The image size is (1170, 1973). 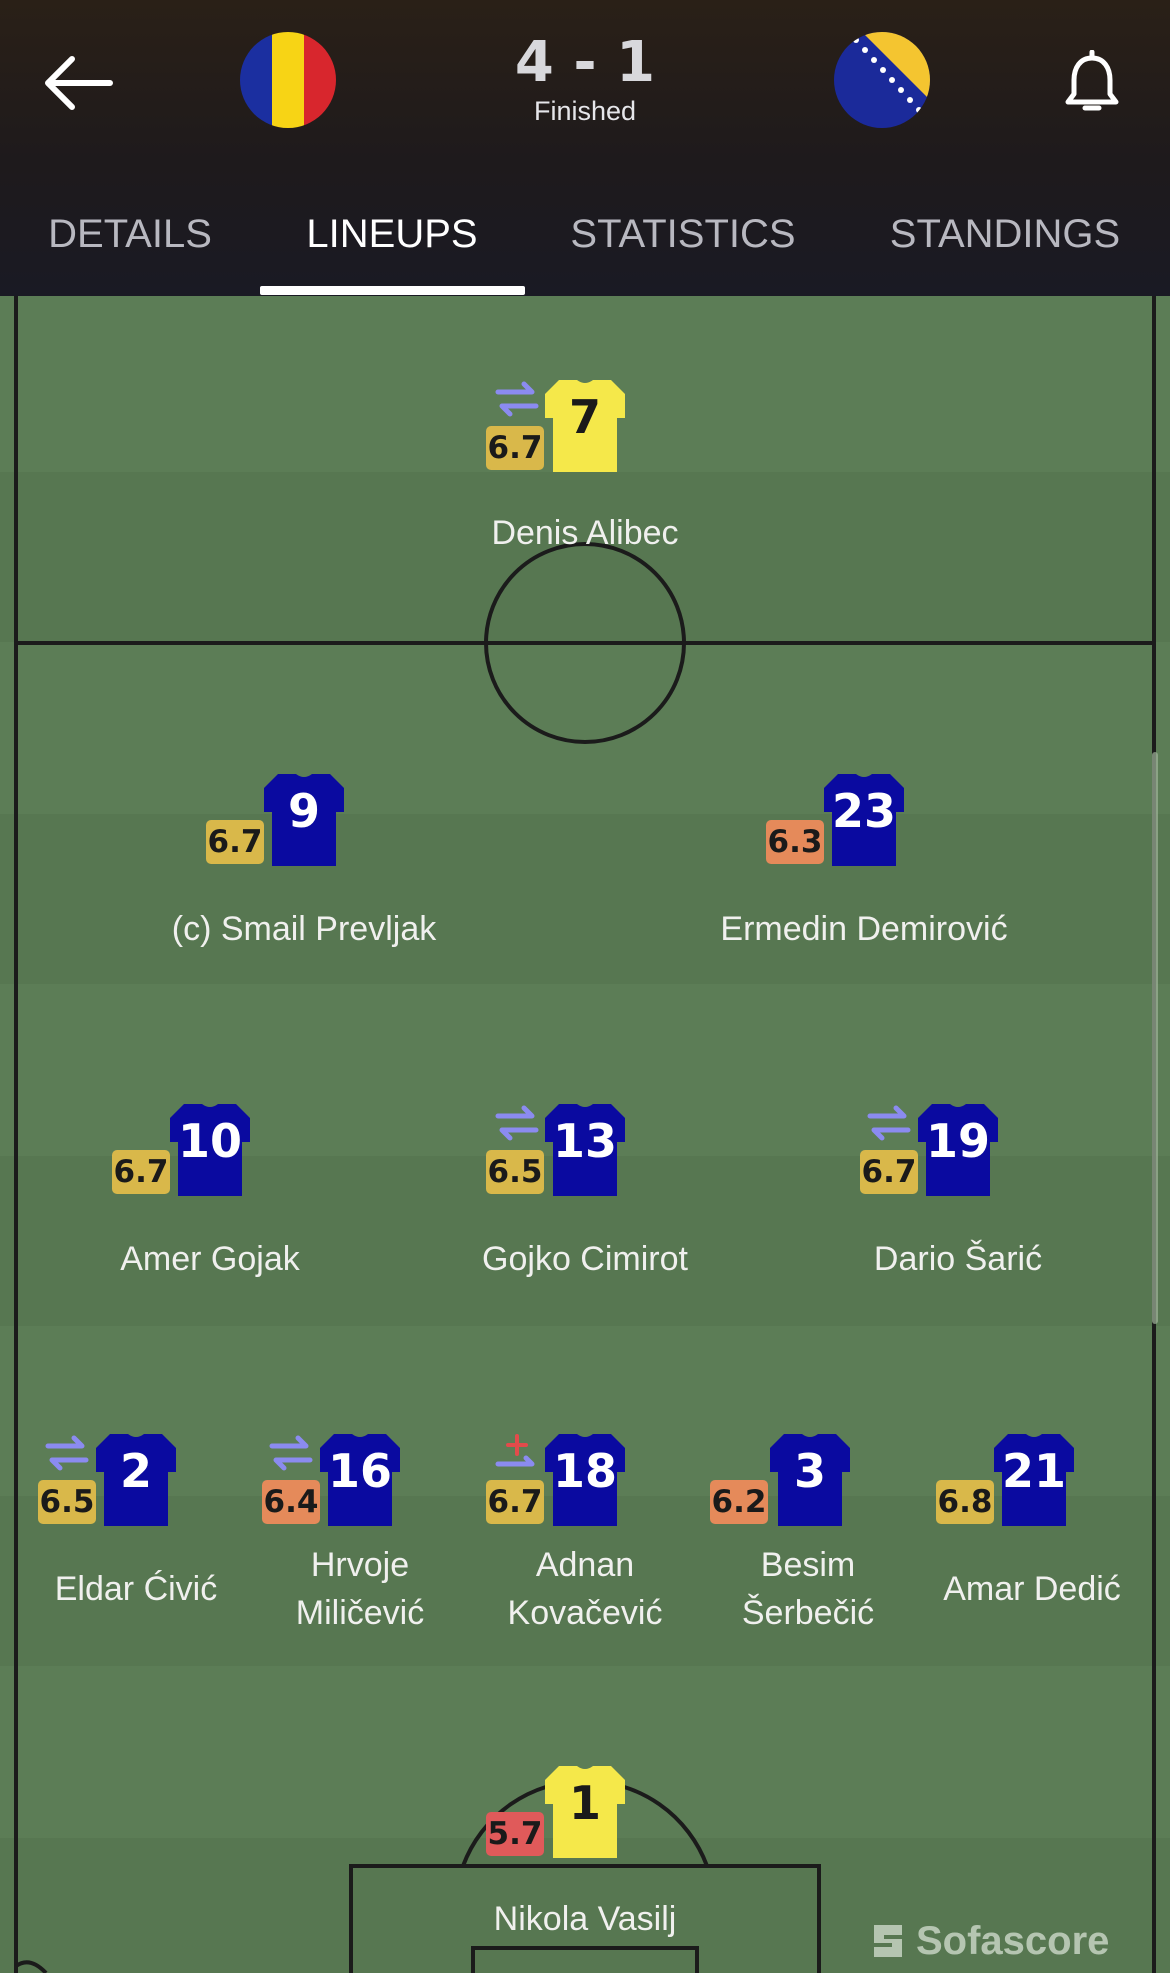 What do you see at coordinates (303, 811) in the screenshot?
I see `shirt-number: 9` at bounding box center [303, 811].